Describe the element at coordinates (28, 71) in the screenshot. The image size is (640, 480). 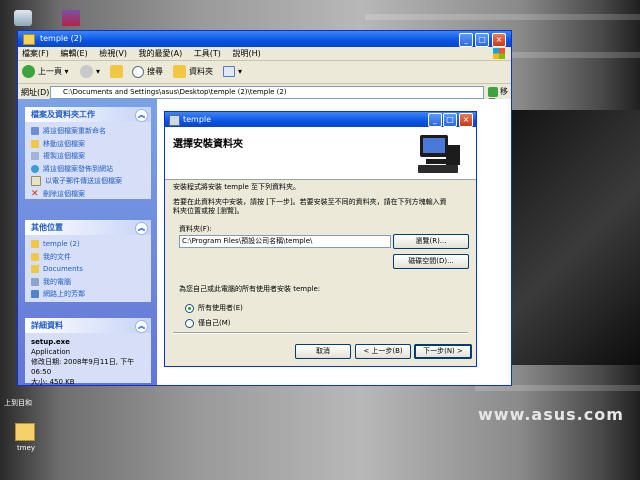
I see `back-arrow-icon` at that location.